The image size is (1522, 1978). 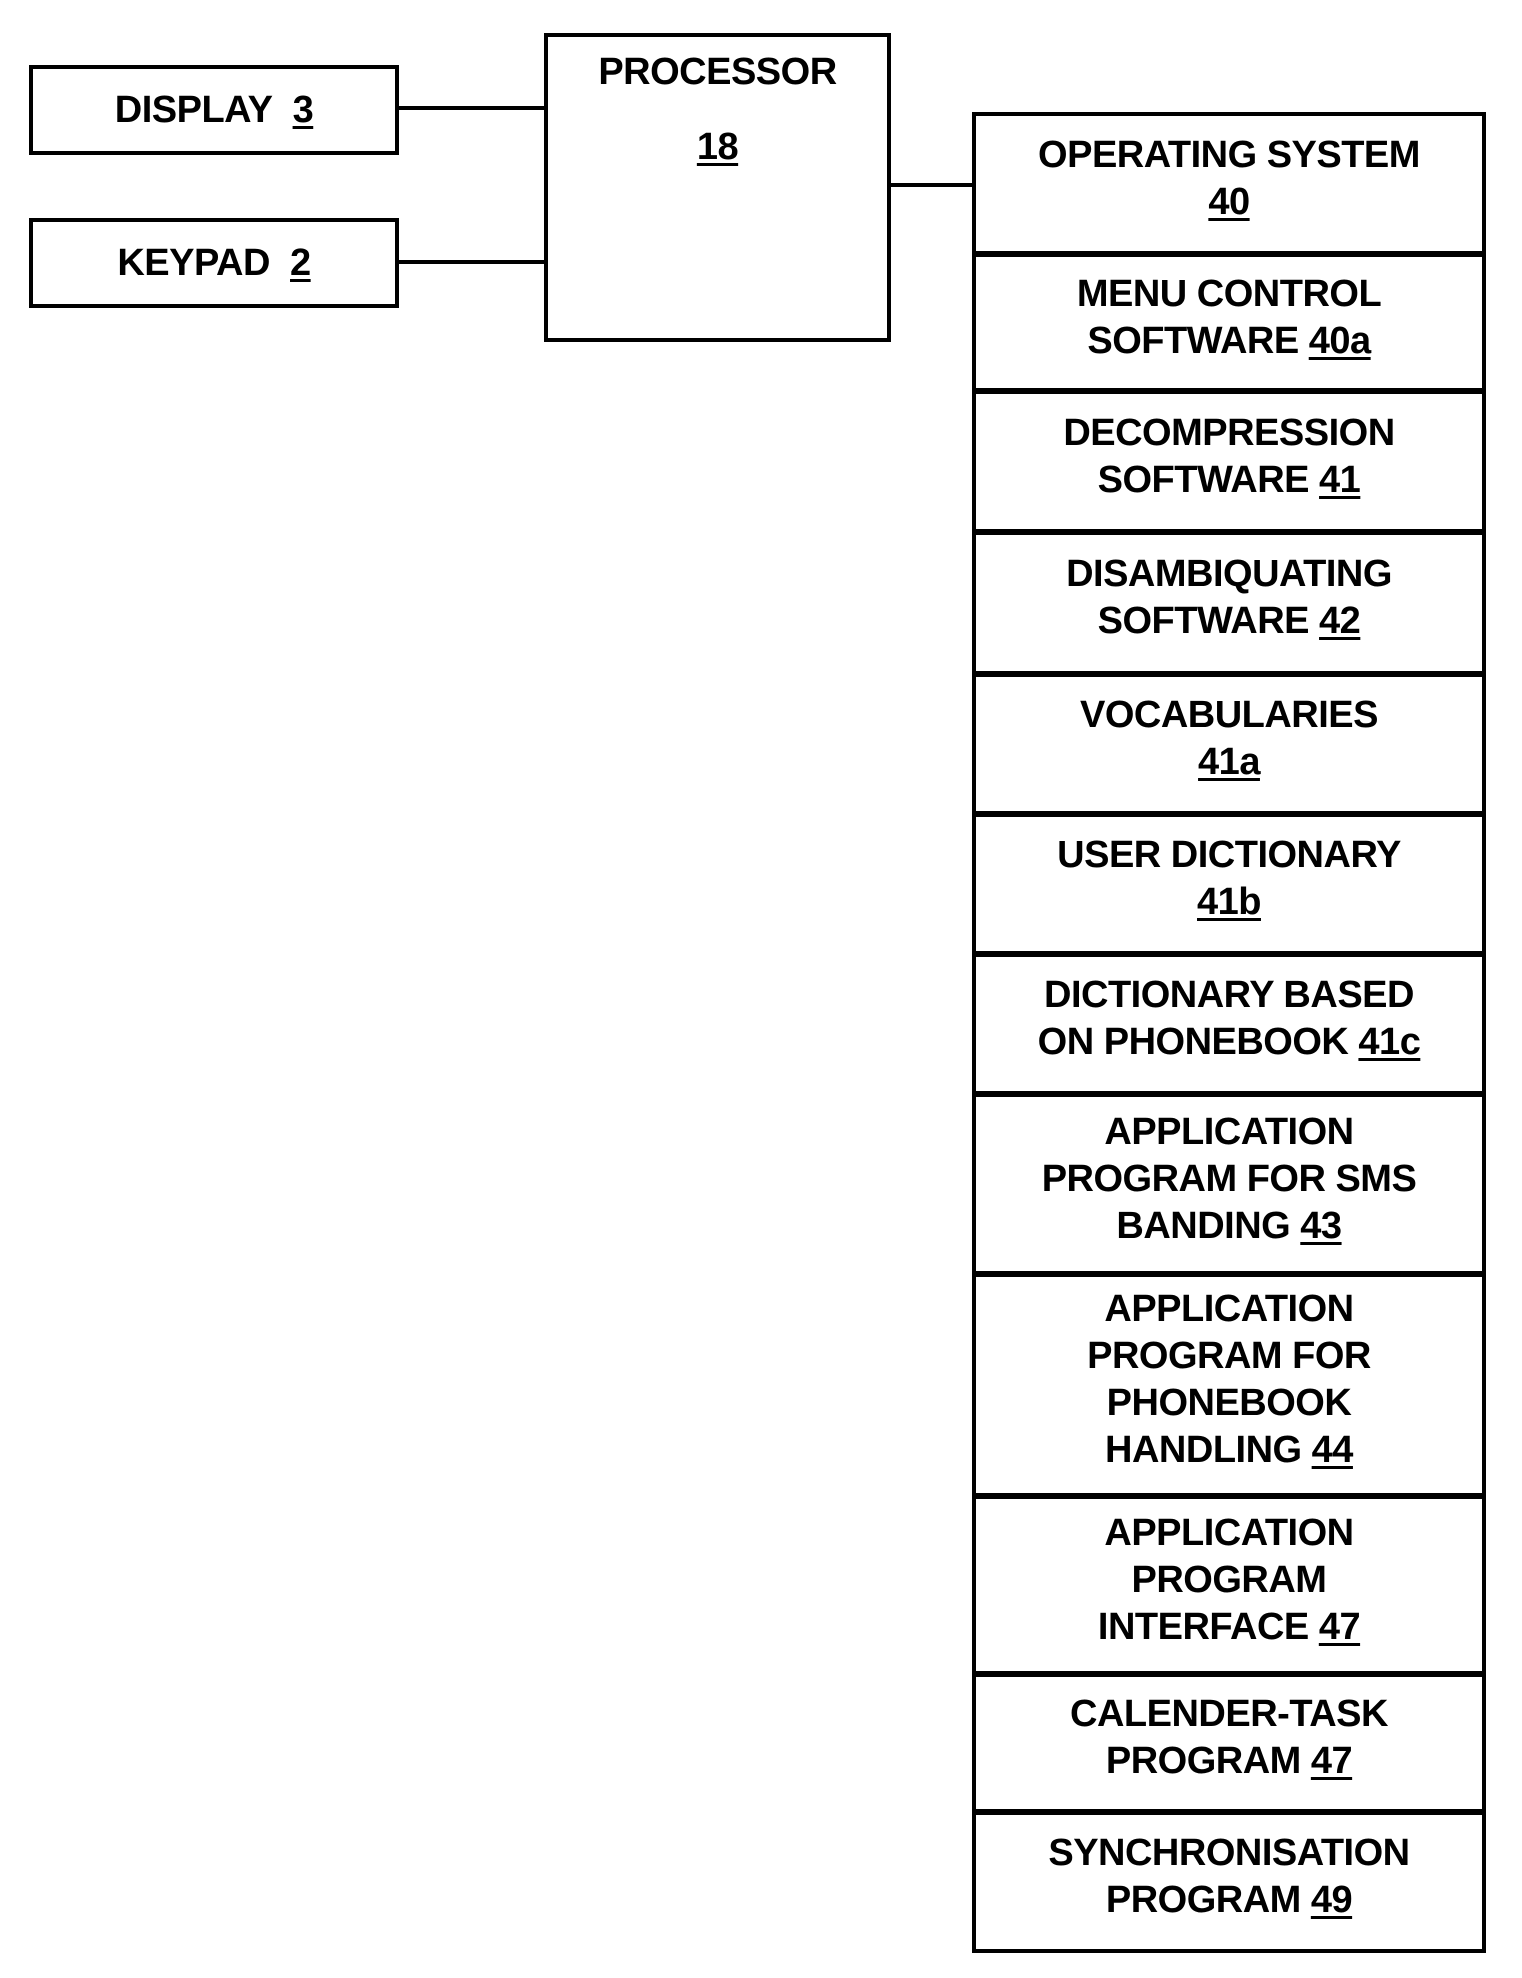 I want to click on stack-item: DECOMPRESSION SOFTWARE 41, so click(x=1229, y=461).